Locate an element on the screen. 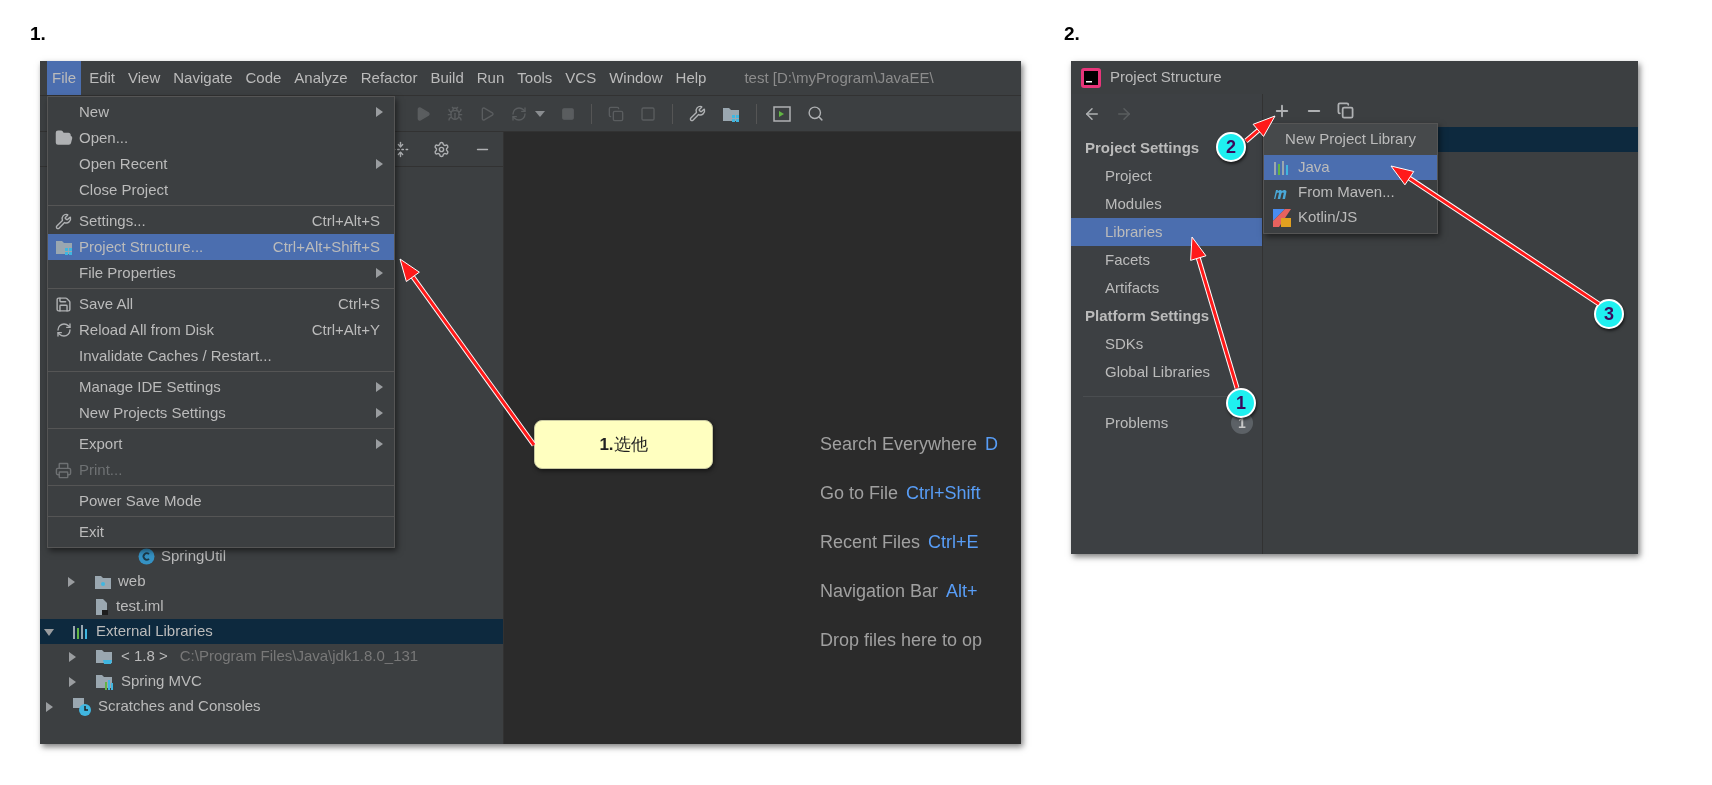 This screenshot has height=785, width=1712. menu-bar-item: Window is located at coordinates (636, 78).